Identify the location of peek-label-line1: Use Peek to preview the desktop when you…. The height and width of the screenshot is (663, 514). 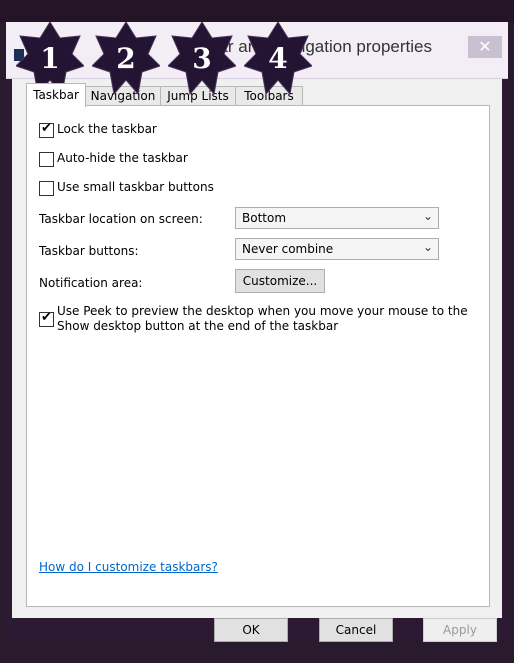
(262, 311).